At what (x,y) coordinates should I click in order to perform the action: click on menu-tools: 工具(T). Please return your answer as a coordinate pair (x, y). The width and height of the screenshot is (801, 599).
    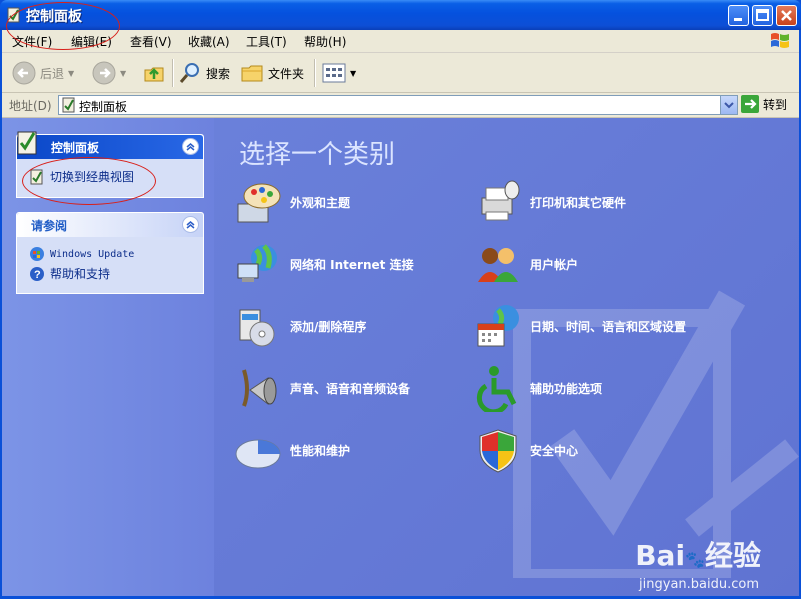
    Looking at the image, I should click on (266, 41).